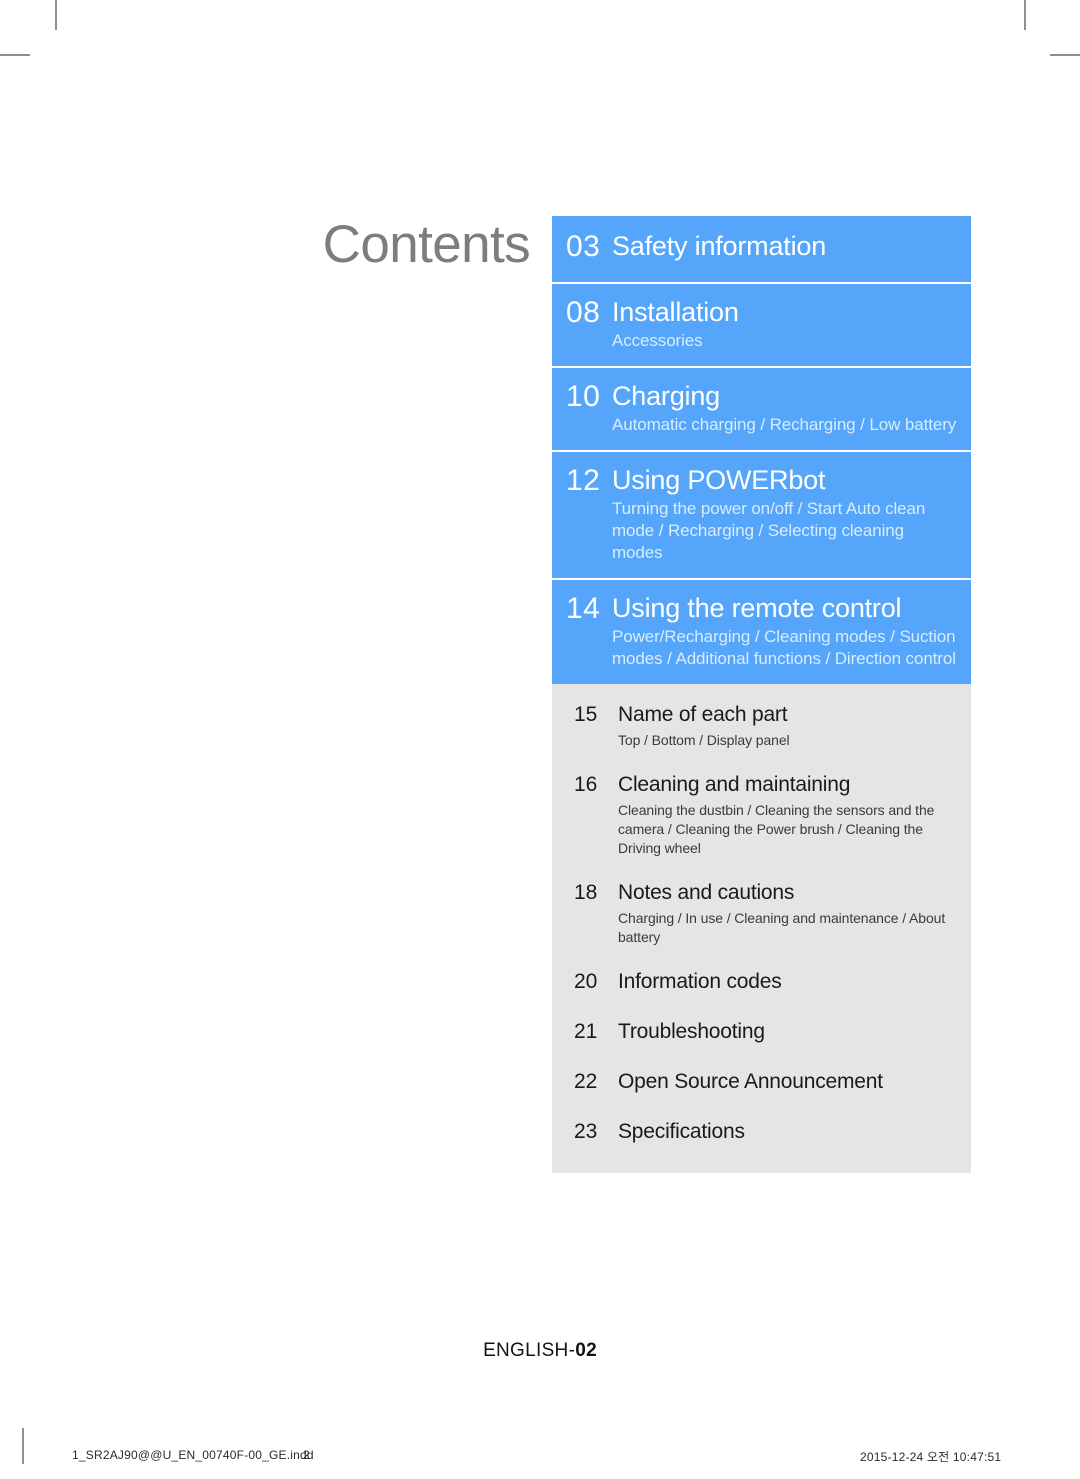 This screenshot has height=1479, width=1080. What do you see at coordinates (703, 714) in the screenshot?
I see `toc-entry-title: Name of each part` at bounding box center [703, 714].